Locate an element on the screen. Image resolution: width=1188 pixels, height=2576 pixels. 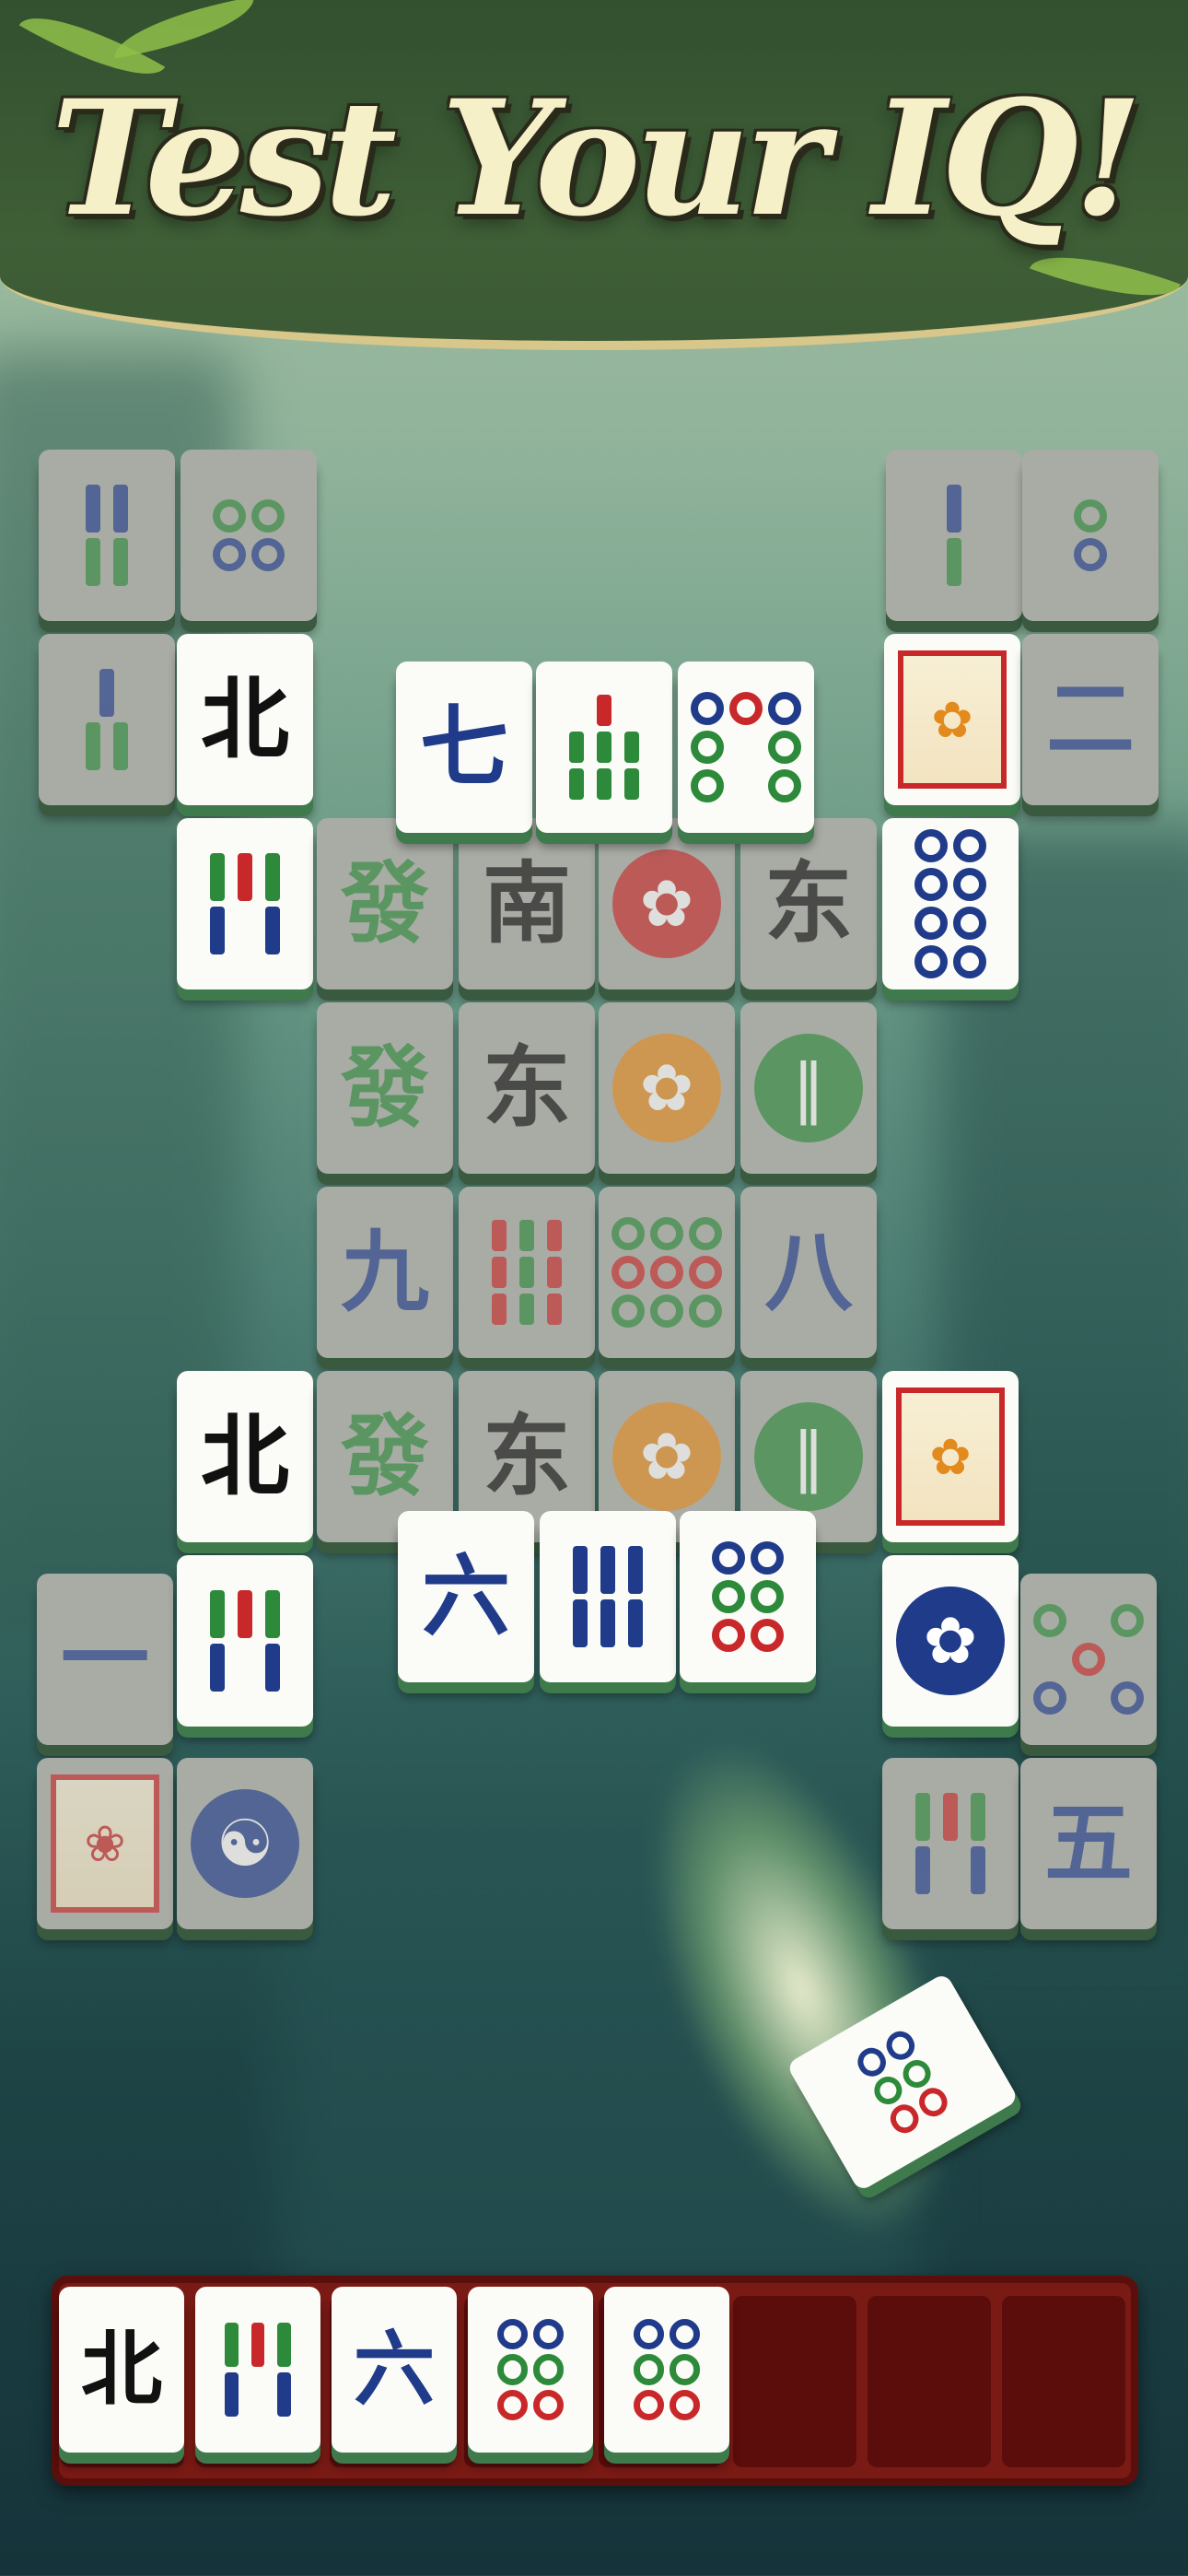
board-tile: 六 is located at coordinates (466, 1596).